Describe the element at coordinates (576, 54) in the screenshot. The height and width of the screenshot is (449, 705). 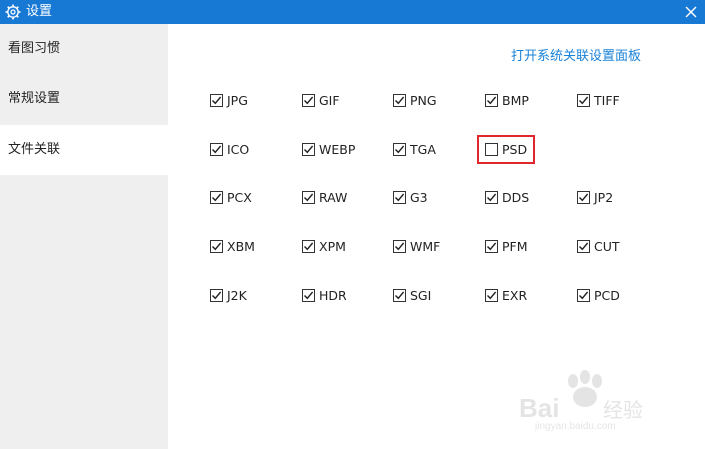
I see `open-system-association-link: 打开系统关联设置面板` at that location.